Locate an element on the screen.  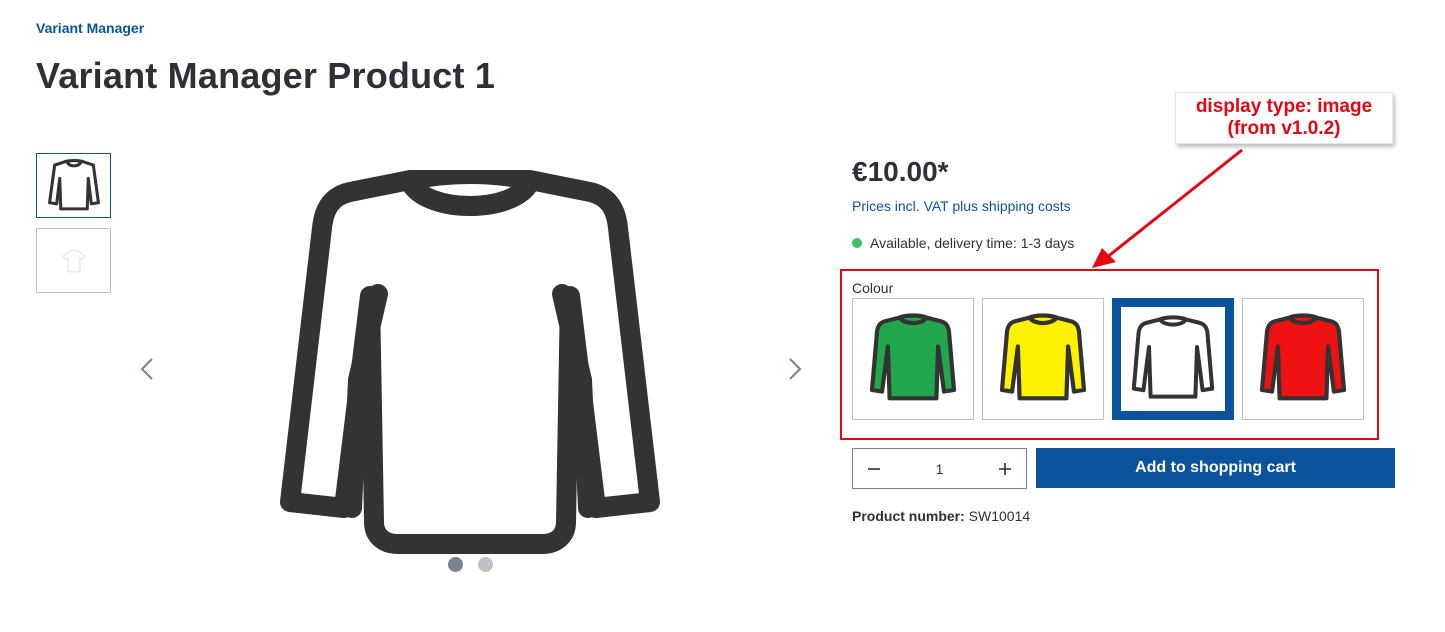
swatch-white-selected is located at coordinates (1173, 359).